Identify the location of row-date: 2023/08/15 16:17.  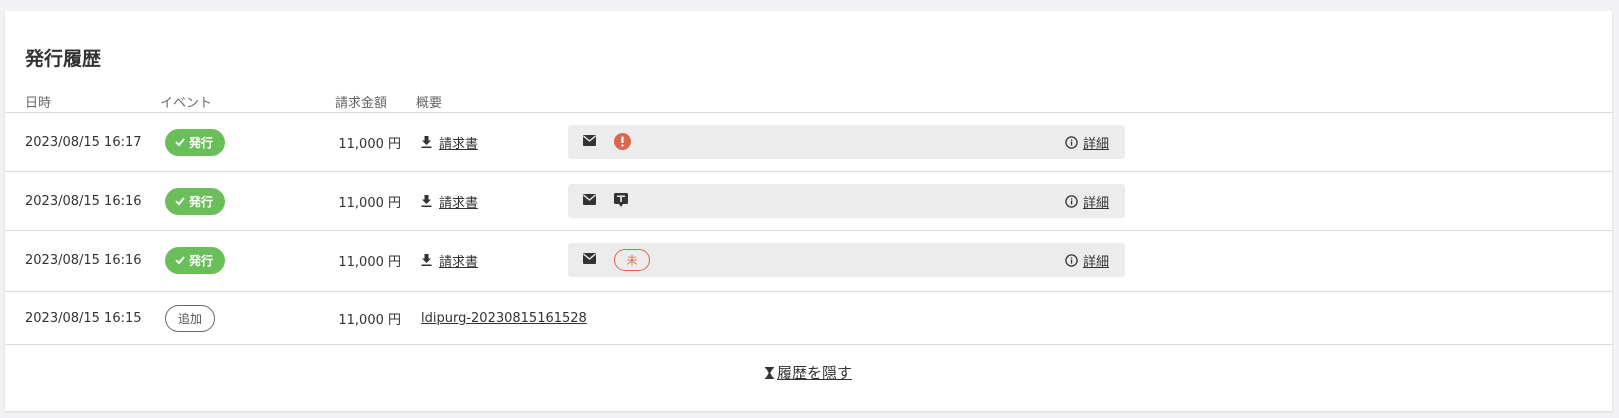
(83, 142).